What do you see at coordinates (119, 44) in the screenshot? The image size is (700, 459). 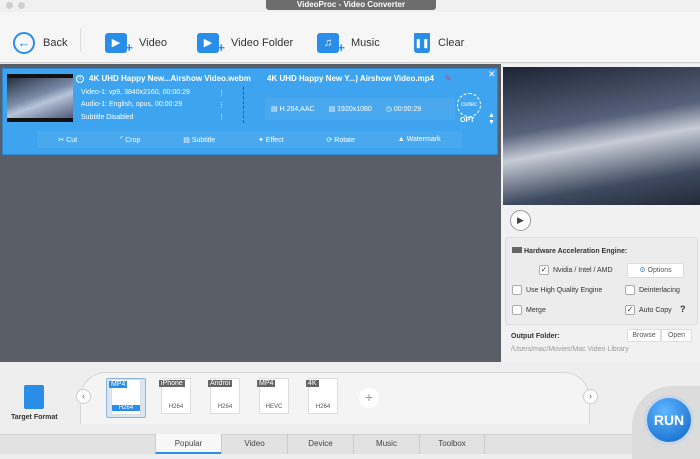 I see `video-add-icon: ▶ +` at bounding box center [119, 44].